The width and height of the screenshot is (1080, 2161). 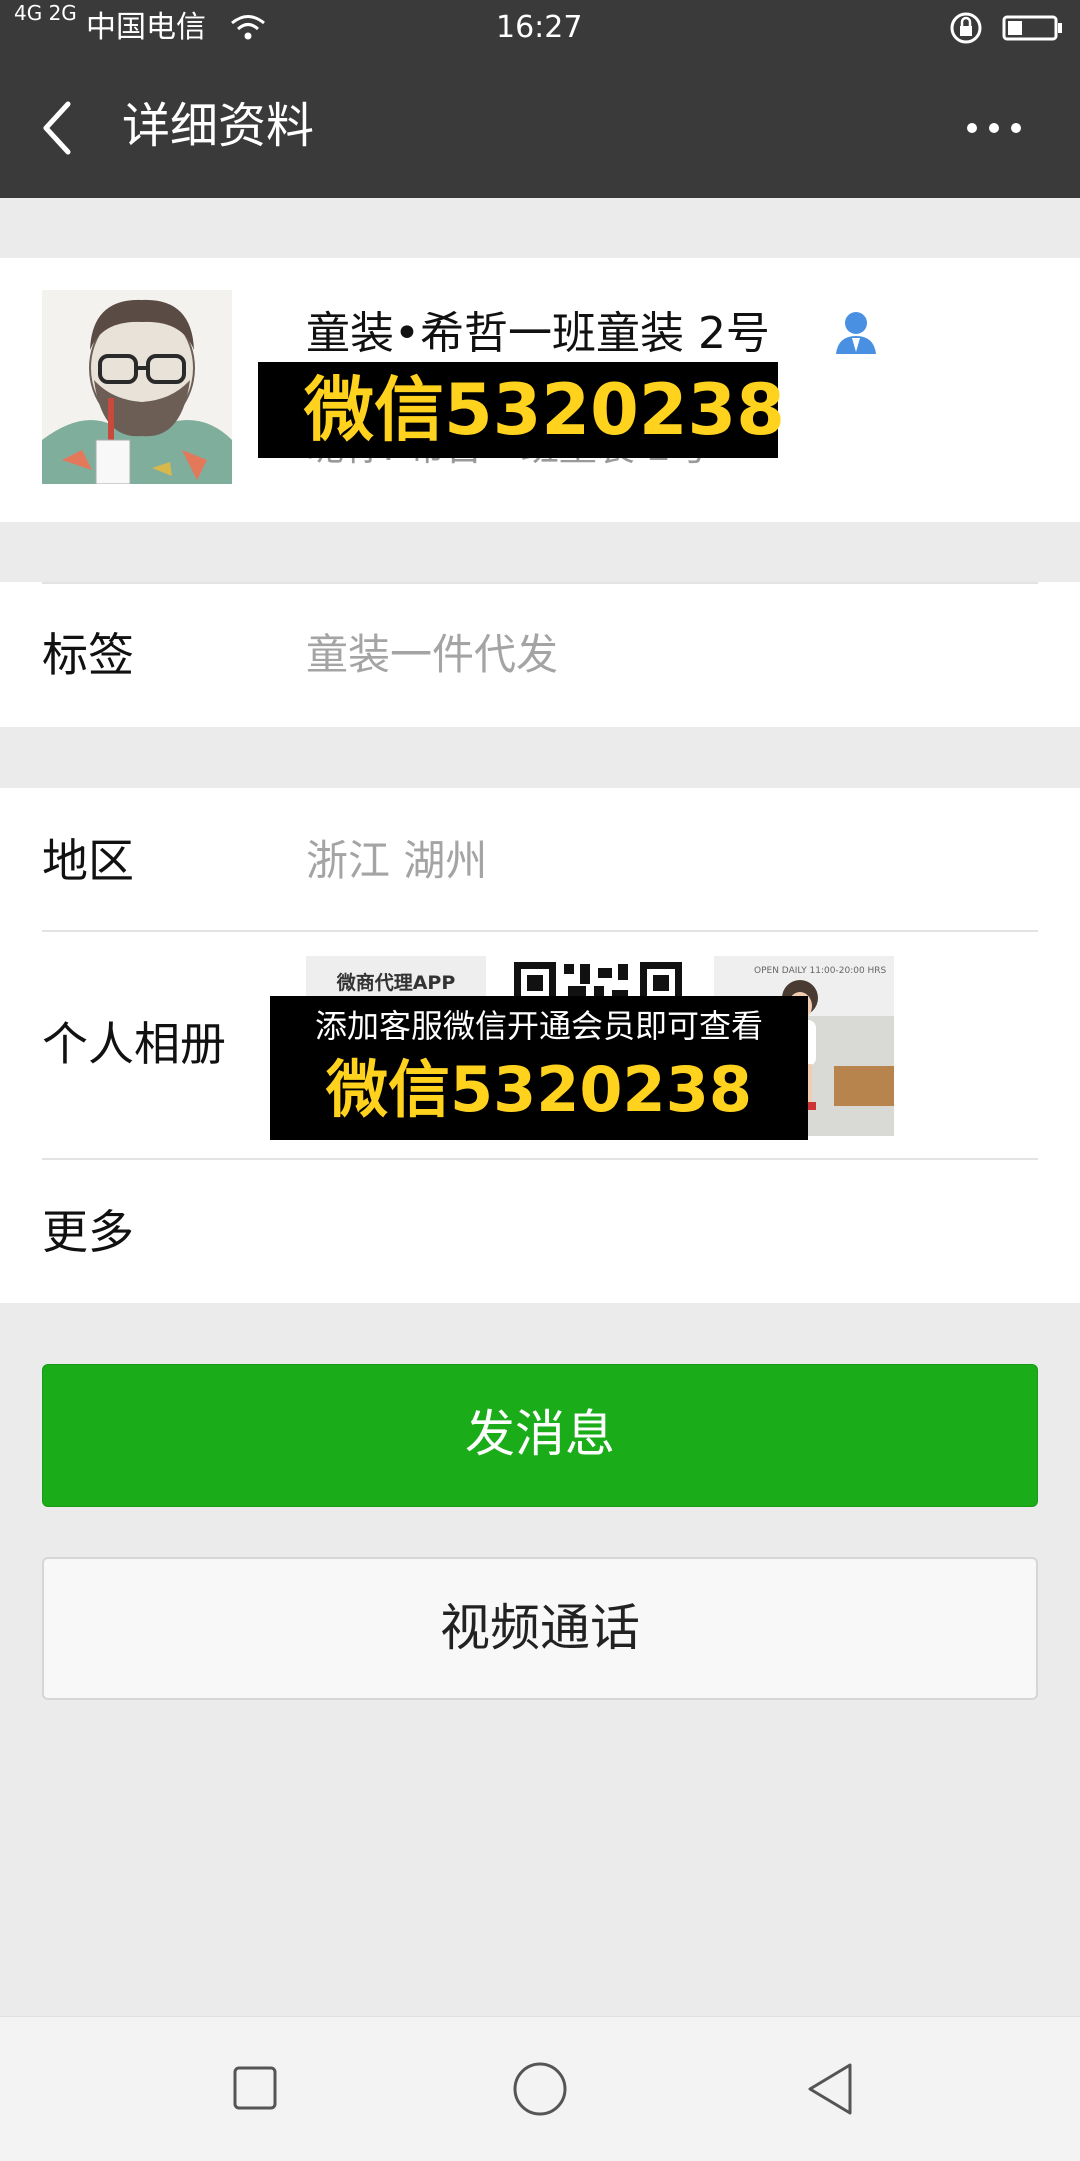 I want to click on battery-icon, so click(x=1032, y=28).